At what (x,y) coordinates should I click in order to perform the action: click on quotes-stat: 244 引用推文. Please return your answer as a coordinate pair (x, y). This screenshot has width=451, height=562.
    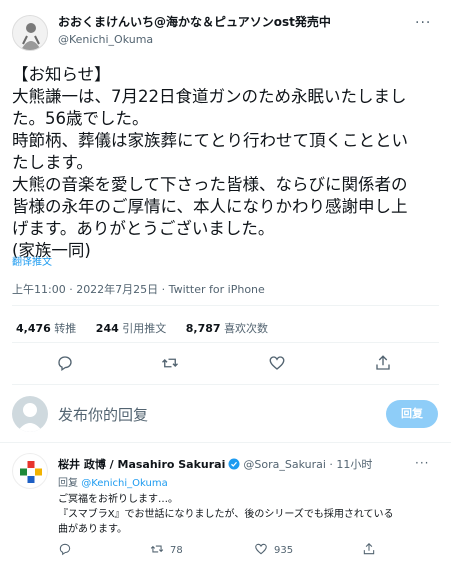
    Looking at the image, I should click on (131, 328).